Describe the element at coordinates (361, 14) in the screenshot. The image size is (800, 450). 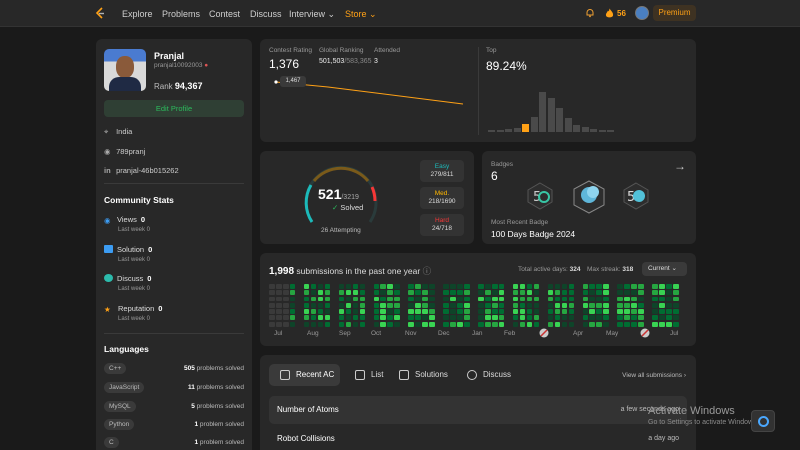
I see `nav-store: Store ⌄` at that location.